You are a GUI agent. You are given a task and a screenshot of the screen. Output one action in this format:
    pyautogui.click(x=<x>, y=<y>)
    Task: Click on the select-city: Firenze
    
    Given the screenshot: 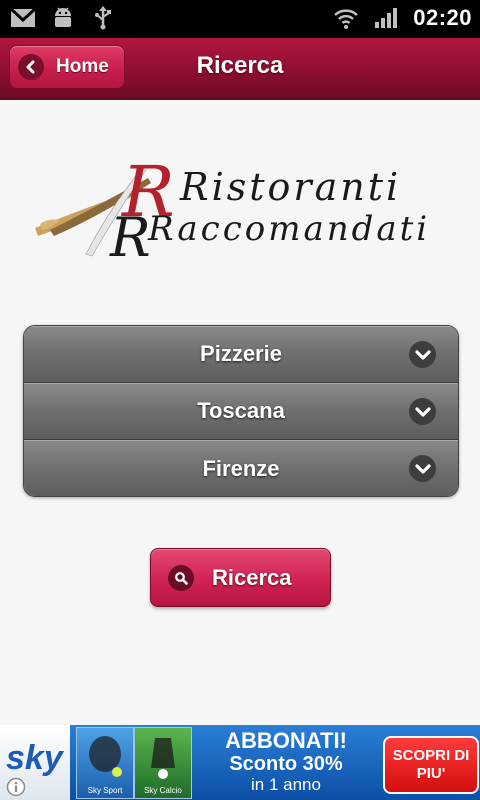 What is the action you would take?
    pyautogui.click(x=241, y=468)
    